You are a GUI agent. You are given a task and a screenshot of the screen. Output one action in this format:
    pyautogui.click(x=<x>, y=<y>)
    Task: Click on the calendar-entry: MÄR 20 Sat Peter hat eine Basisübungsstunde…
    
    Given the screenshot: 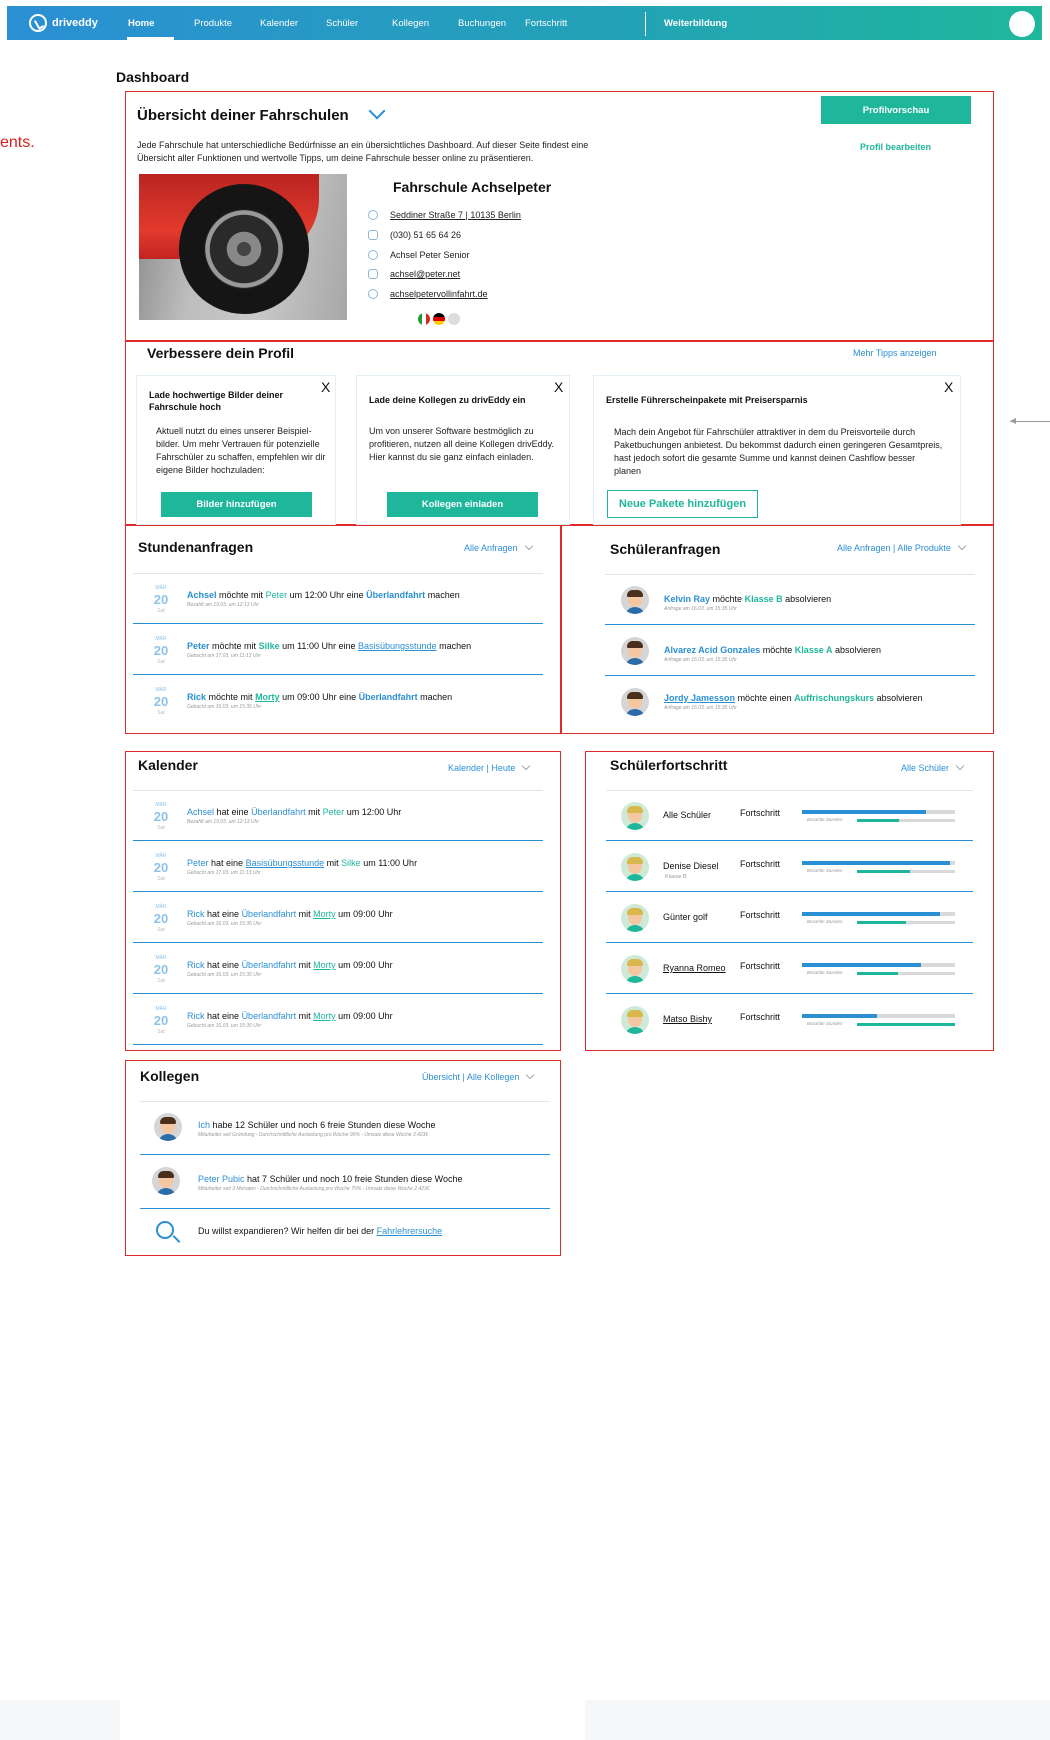 What is the action you would take?
    pyautogui.click(x=338, y=867)
    